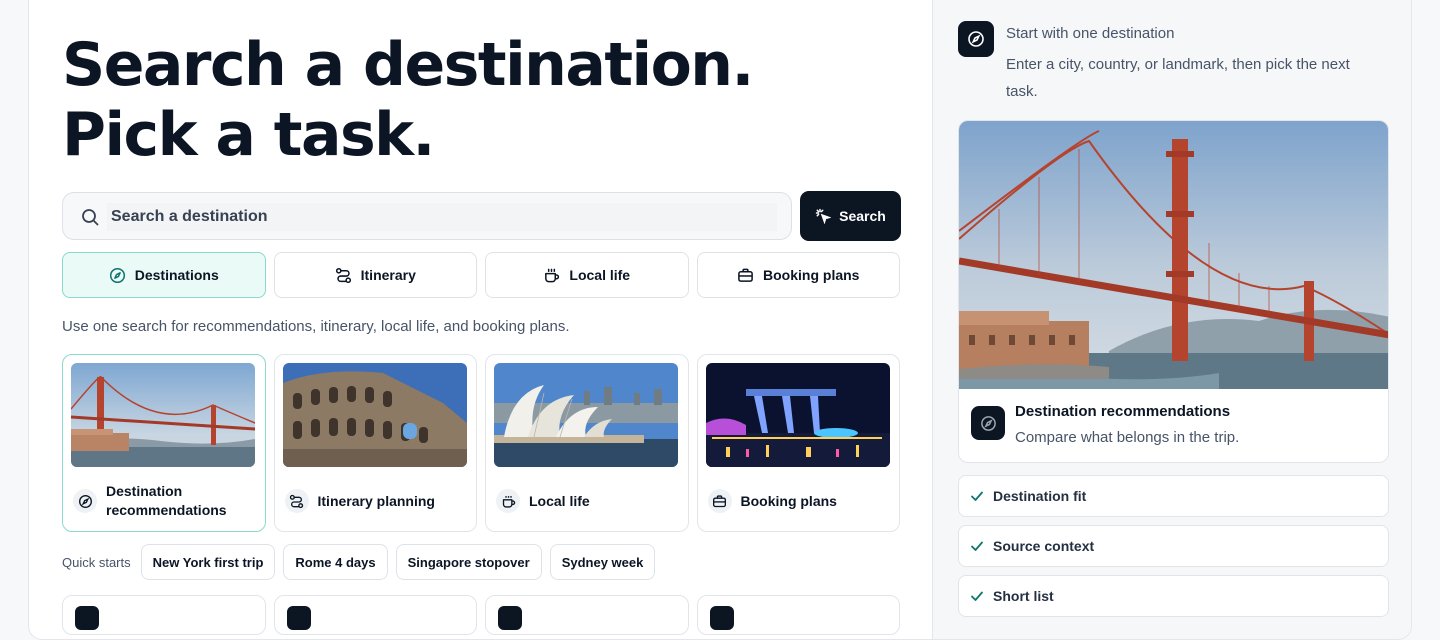  I want to click on card-caption: Local life, so click(587, 501).